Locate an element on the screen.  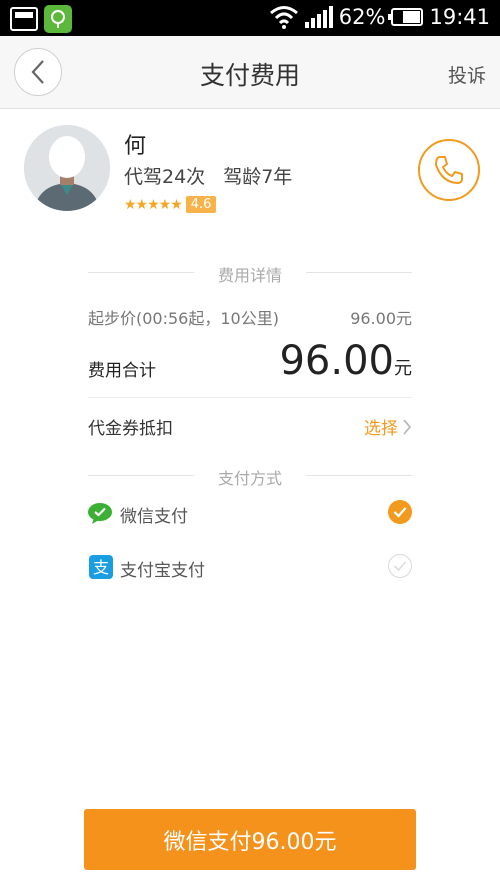
coupon-select: 选择 is located at coordinates (388, 426).